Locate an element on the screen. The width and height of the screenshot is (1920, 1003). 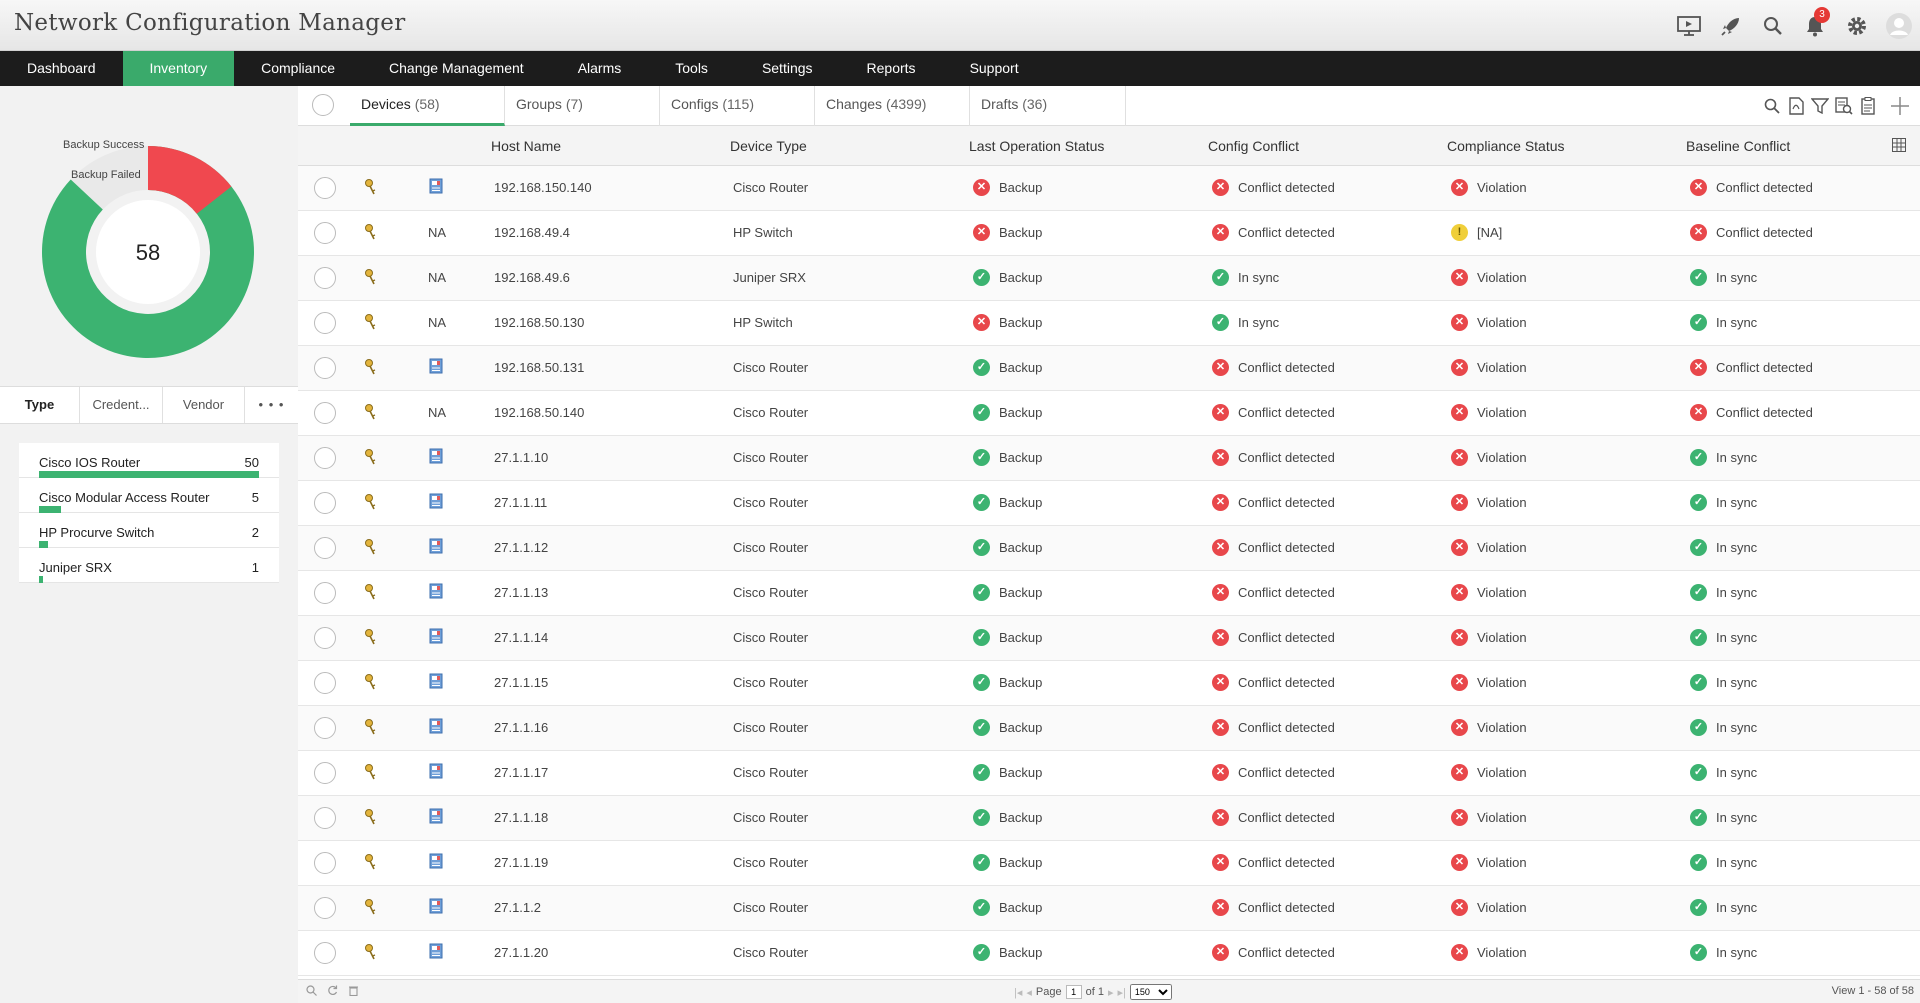
nav-settings: Settings is located at coordinates (787, 68).